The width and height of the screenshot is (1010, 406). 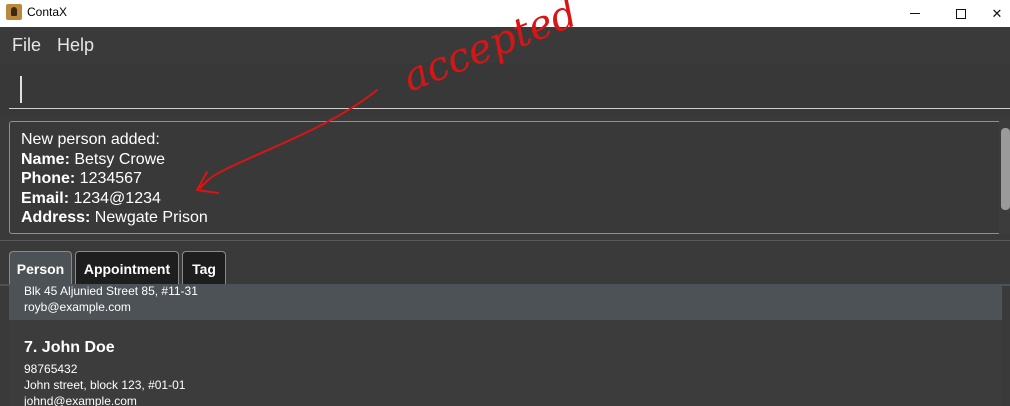 I want to click on window-title: ContaX, so click(x=47, y=12).